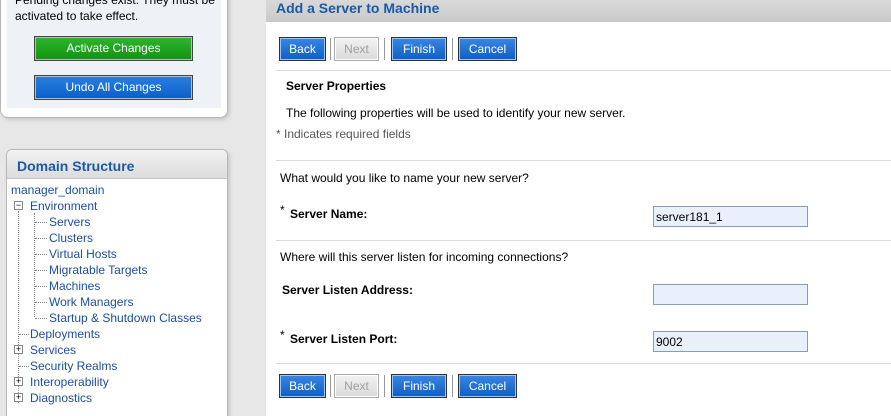 This screenshot has width=891, height=416. Describe the element at coordinates (487, 386) in the screenshot. I see `cancel-button-bottom: Cancel` at that location.